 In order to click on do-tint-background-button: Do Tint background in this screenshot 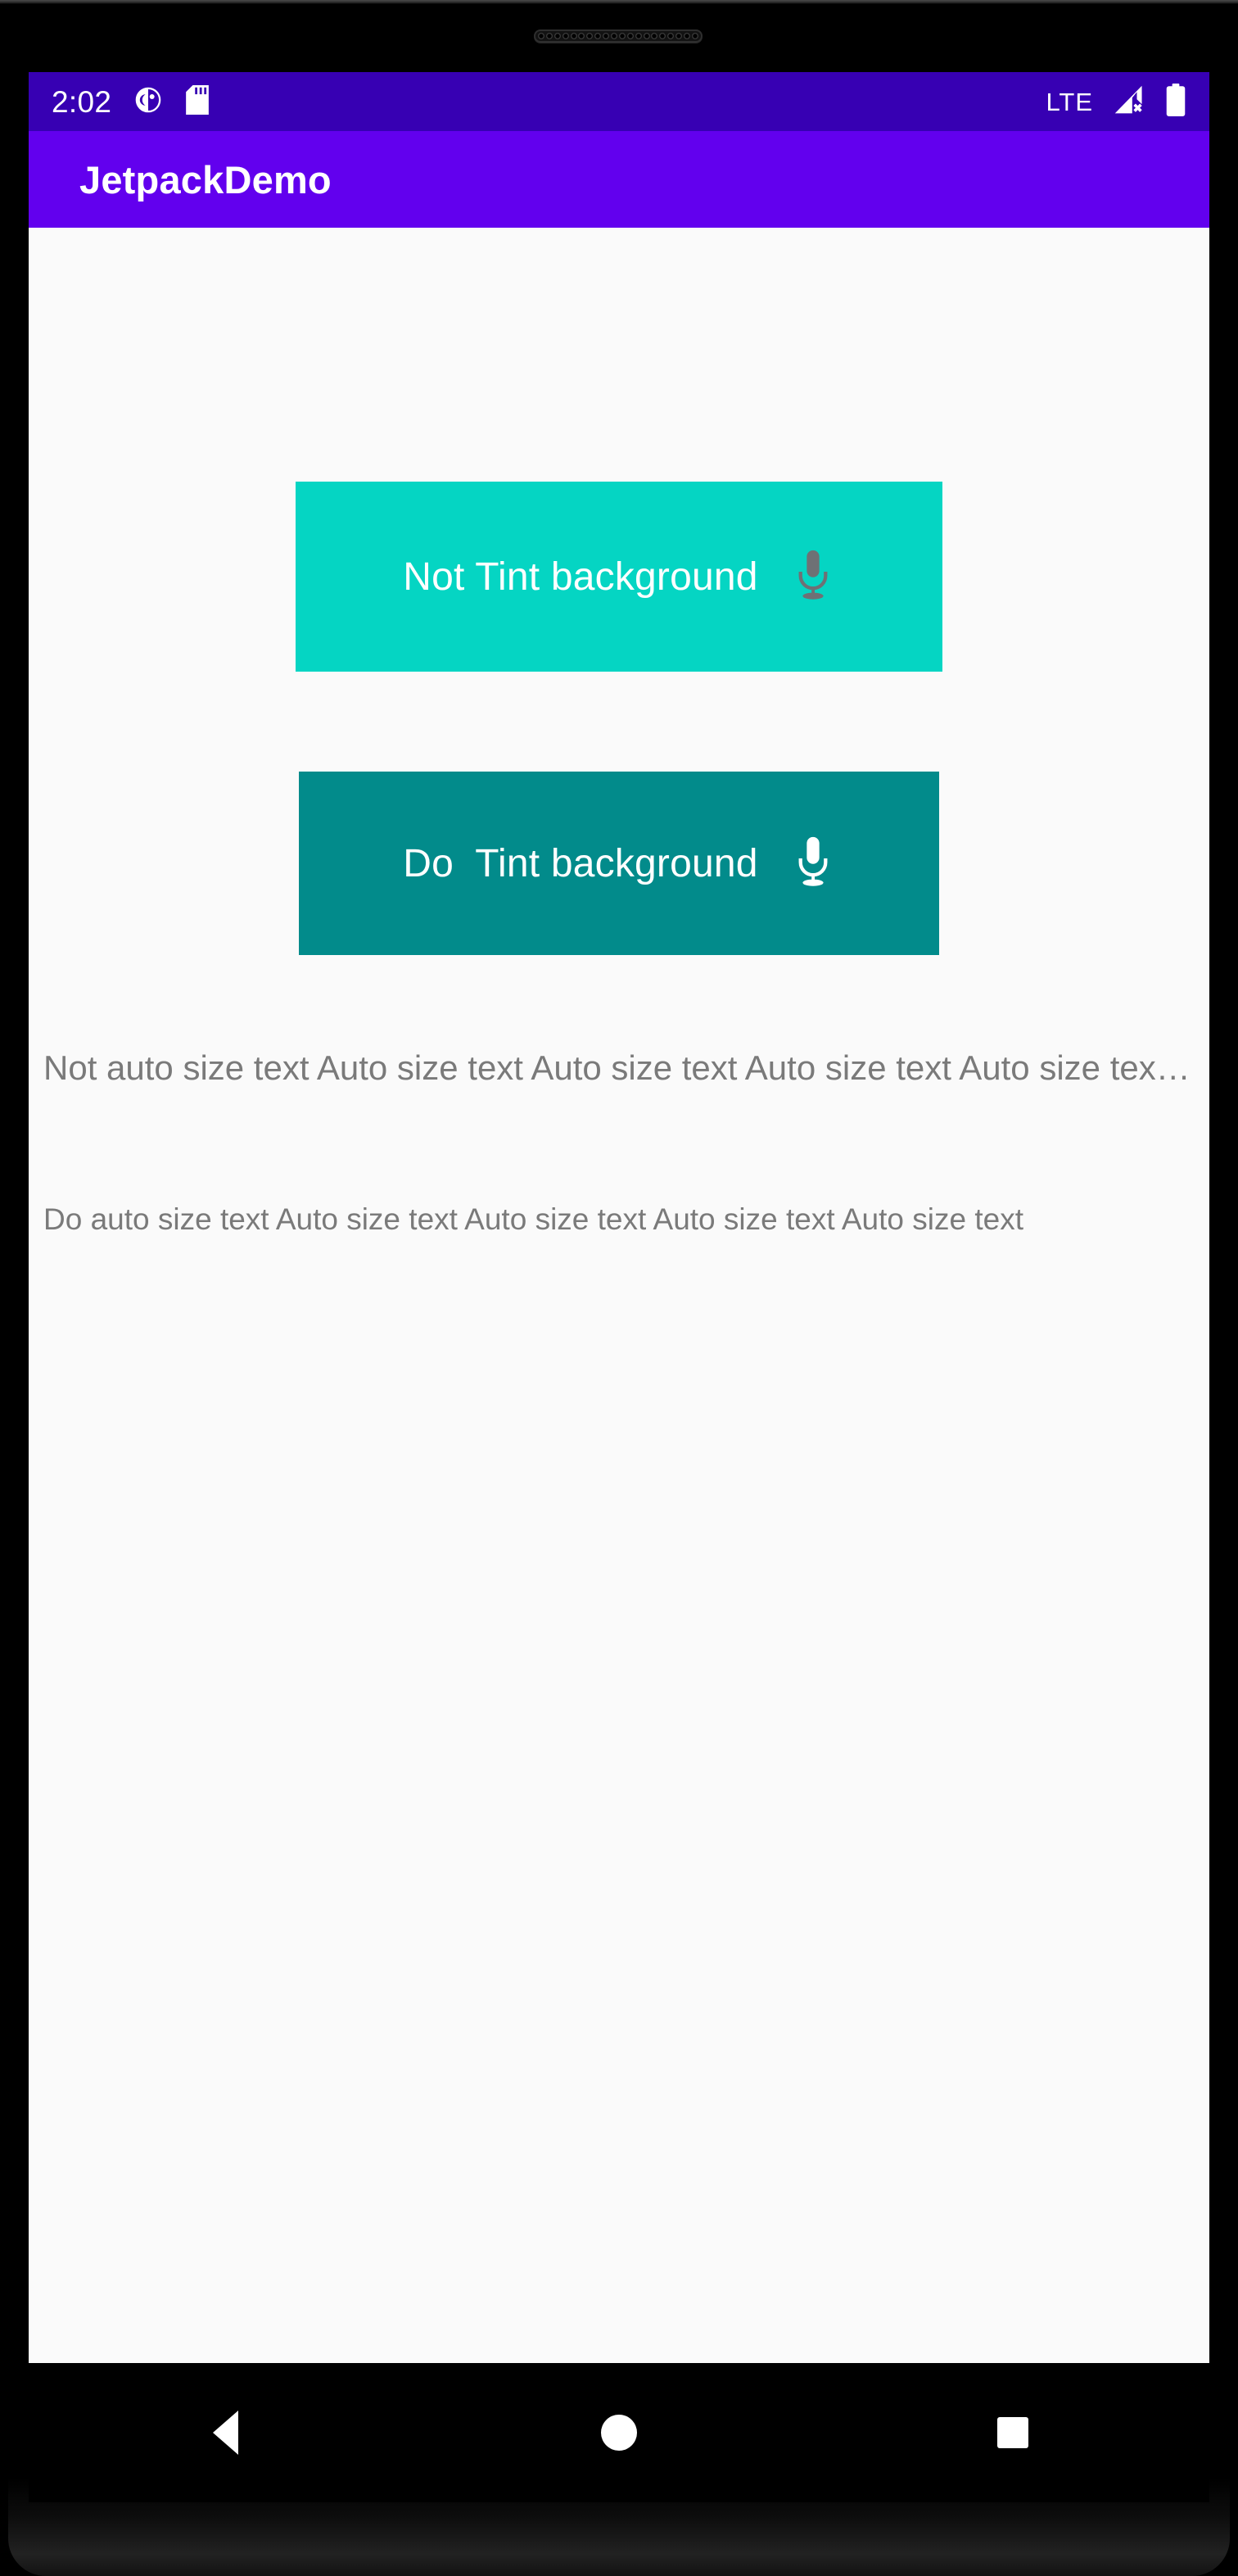, I will do `click(619, 863)`.